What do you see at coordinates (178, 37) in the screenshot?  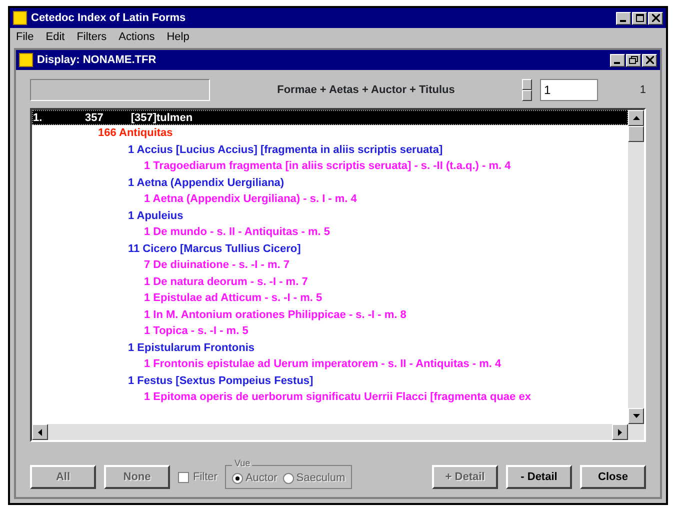 I see `menu-item: Help` at bounding box center [178, 37].